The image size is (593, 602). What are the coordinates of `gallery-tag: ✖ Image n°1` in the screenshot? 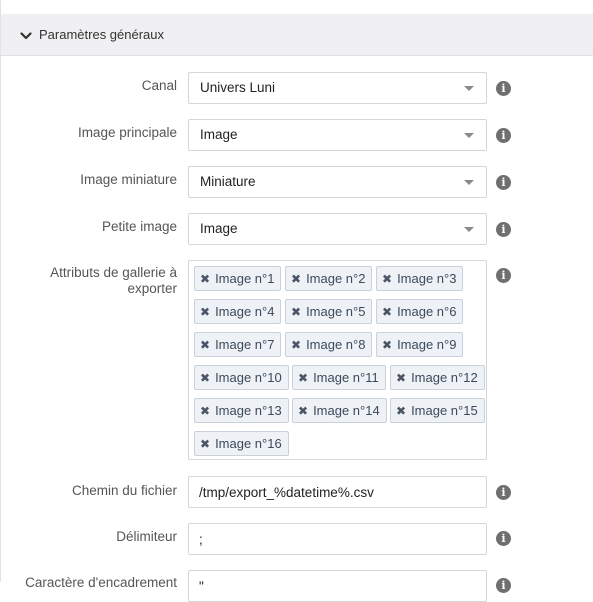 It's located at (238, 278).